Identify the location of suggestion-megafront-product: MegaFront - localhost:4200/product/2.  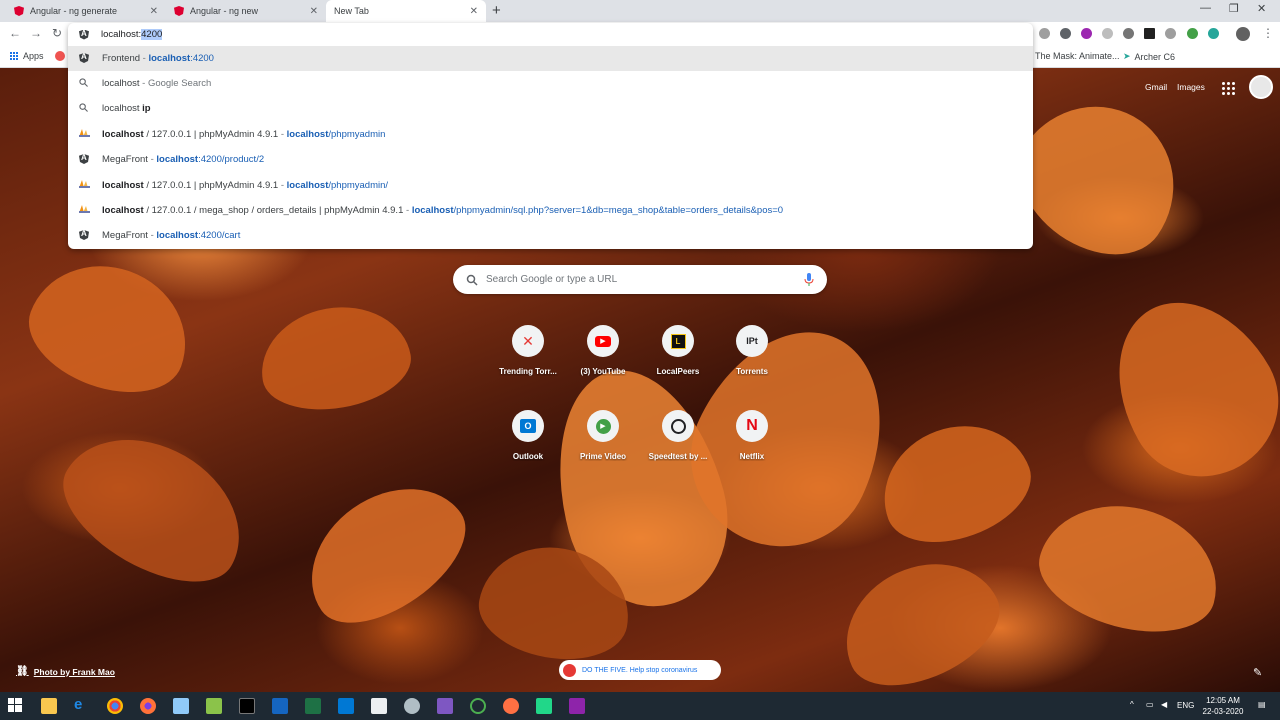
(550, 159).